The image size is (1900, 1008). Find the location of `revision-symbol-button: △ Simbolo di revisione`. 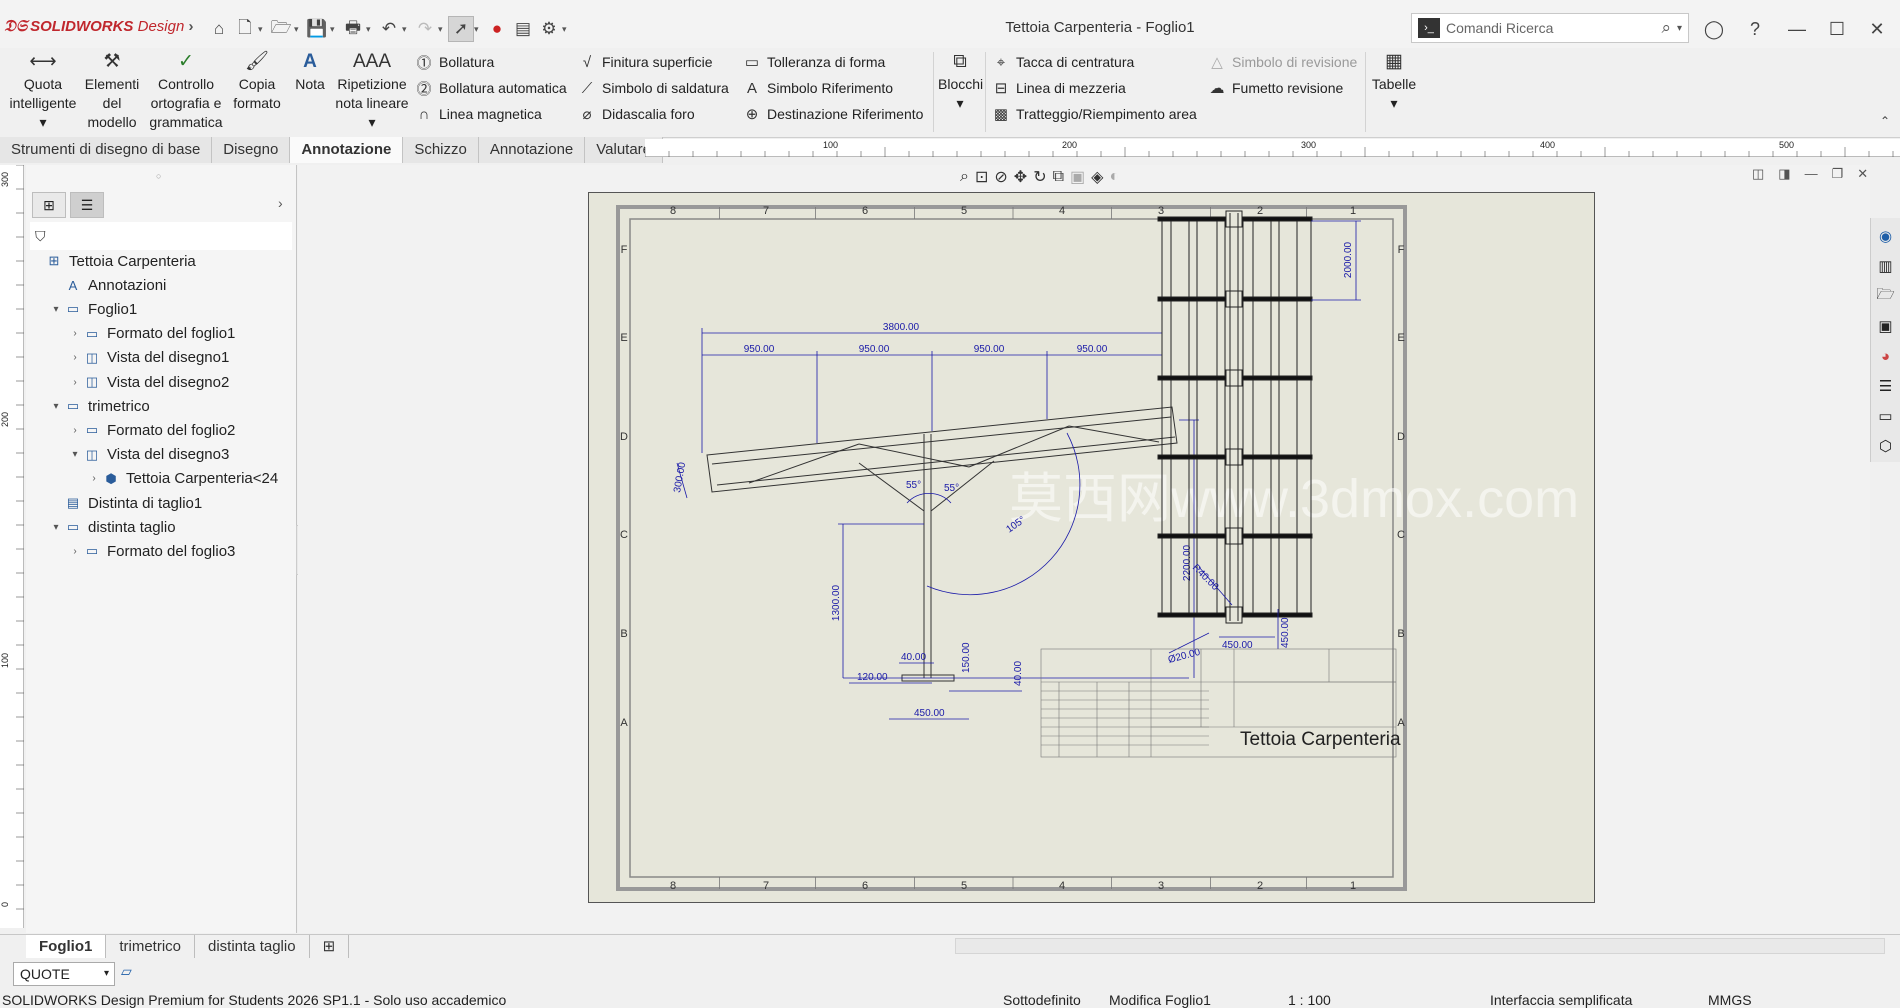

revision-symbol-button: △ Simbolo di revisione is located at coordinates (1282, 62).